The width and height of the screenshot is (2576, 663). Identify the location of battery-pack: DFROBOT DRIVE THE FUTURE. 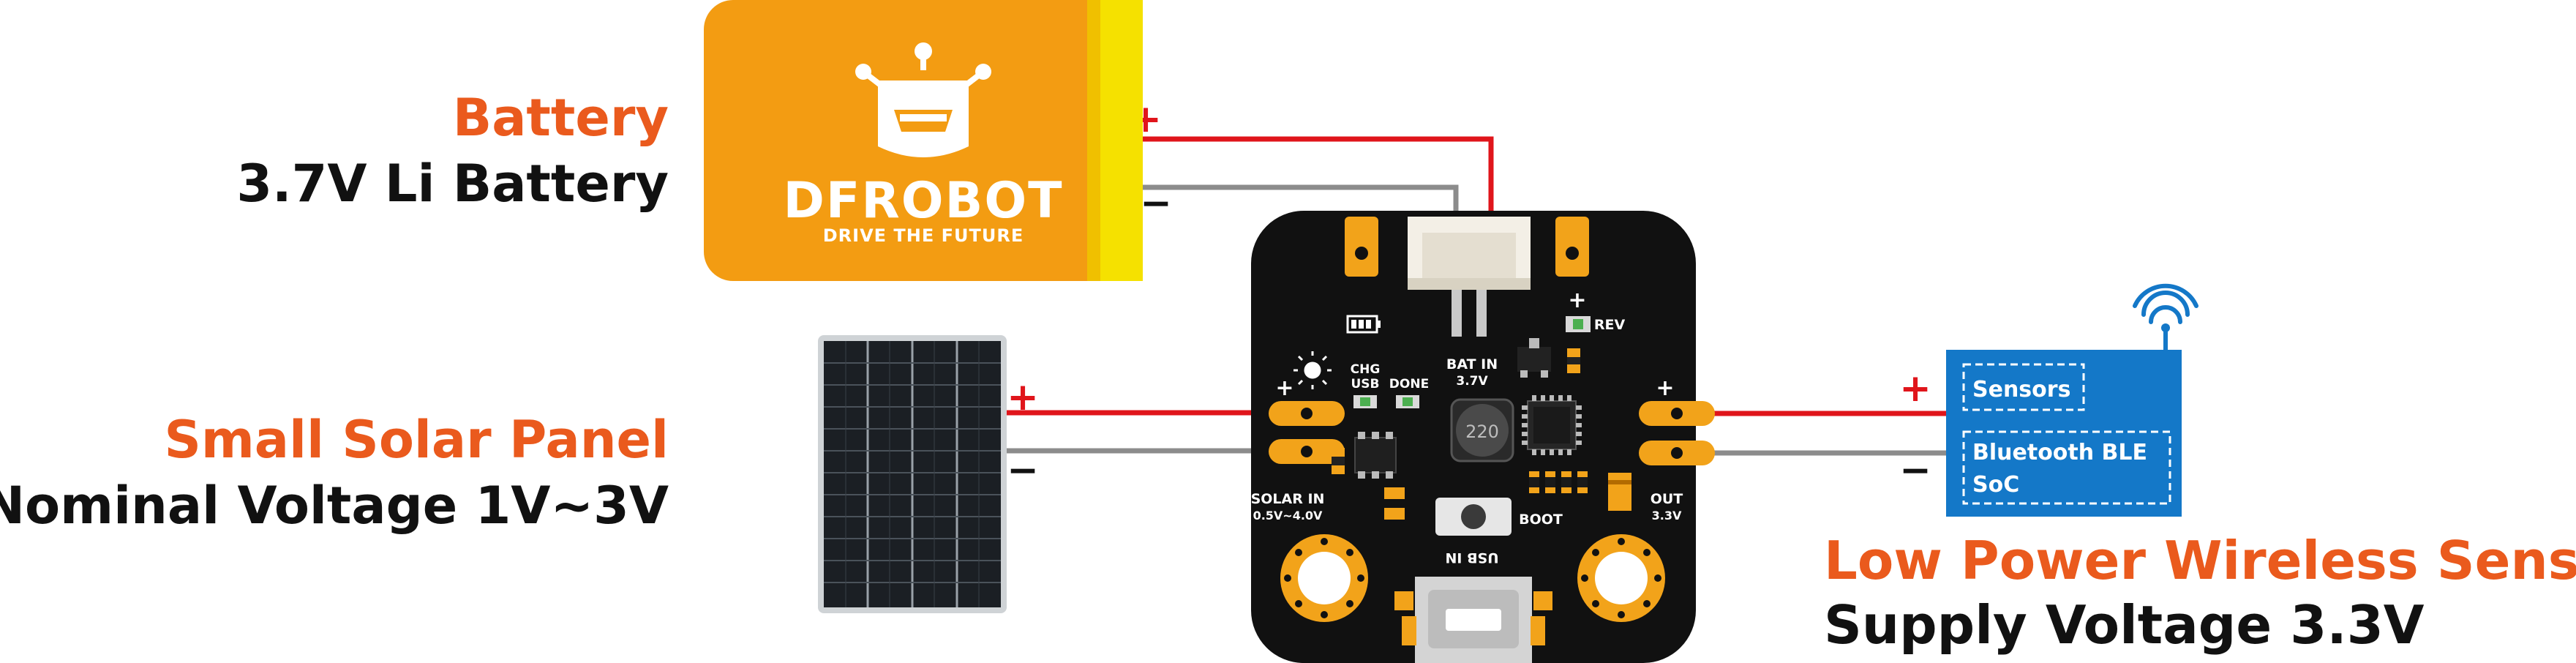
(923, 140).